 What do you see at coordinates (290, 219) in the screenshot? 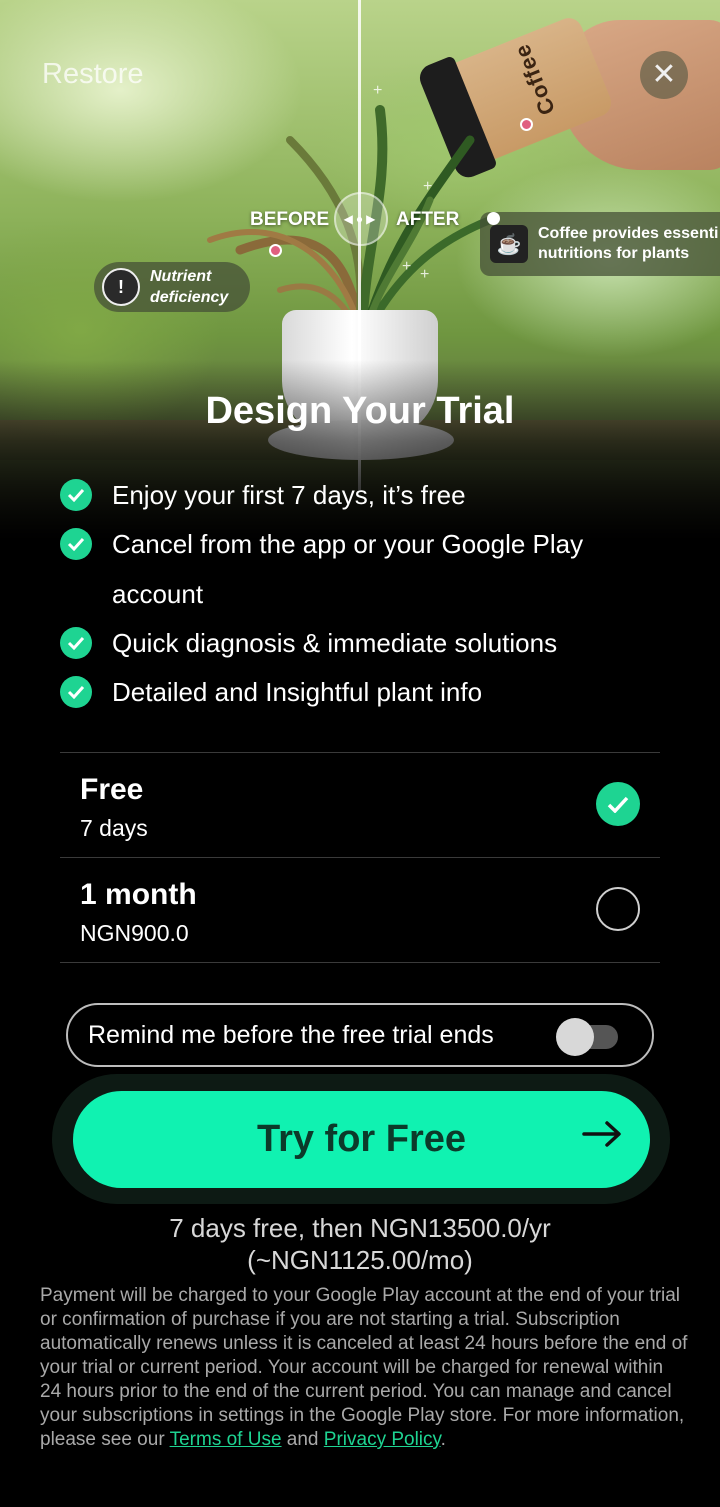
I see `before-label: BEFORE` at bounding box center [290, 219].